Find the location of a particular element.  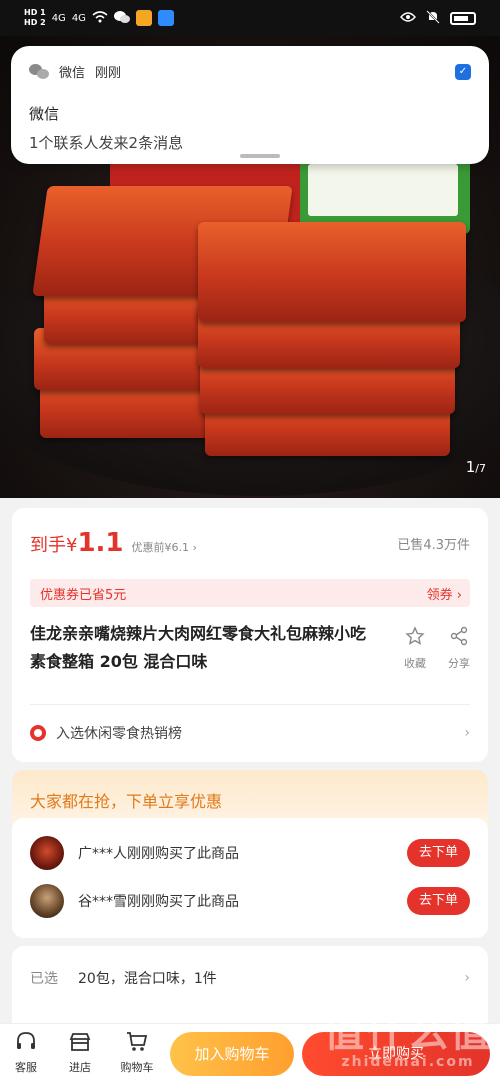

coupon-bar: 优惠券已省5元 领券 › is located at coordinates (250, 593).